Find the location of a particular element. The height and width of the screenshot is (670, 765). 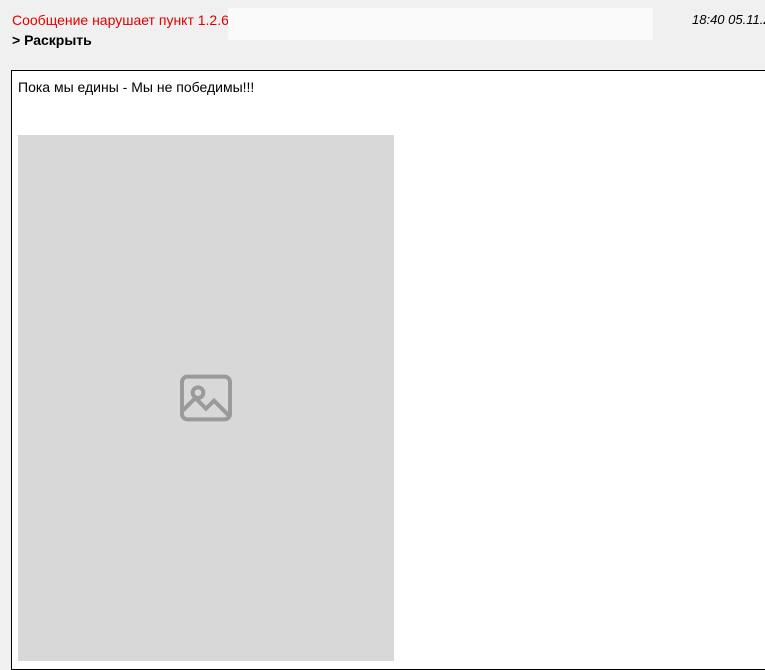

expand-link: > Раскрыть is located at coordinates (52, 40).